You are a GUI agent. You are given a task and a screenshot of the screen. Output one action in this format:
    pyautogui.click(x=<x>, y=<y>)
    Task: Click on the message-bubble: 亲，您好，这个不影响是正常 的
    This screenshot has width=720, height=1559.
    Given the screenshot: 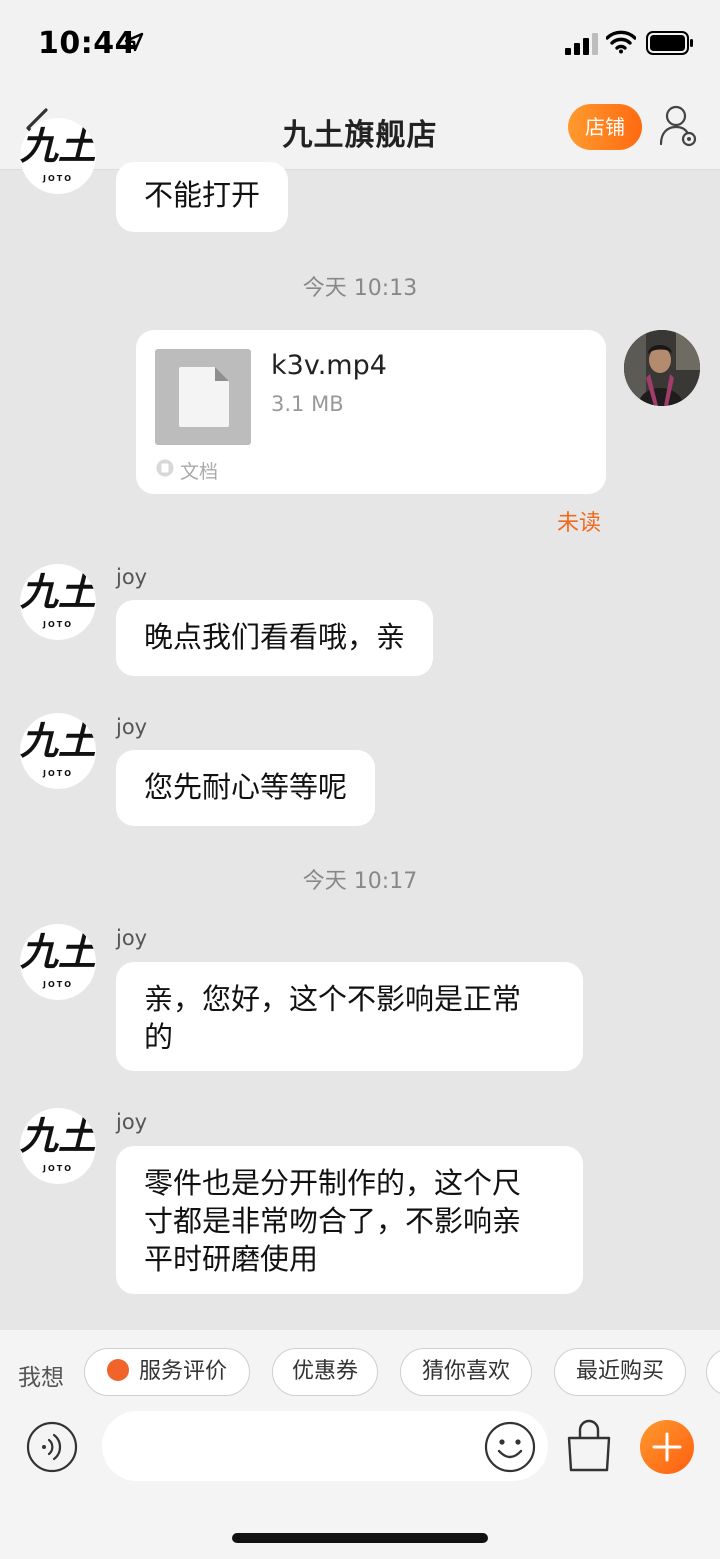 What is the action you would take?
    pyautogui.click(x=349, y=1016)
    